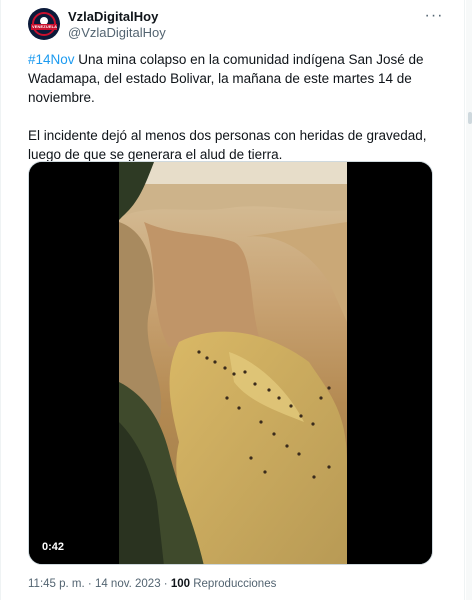 This screenshot has width=472, height=600. I want to click on right-border, so click(464, 300).